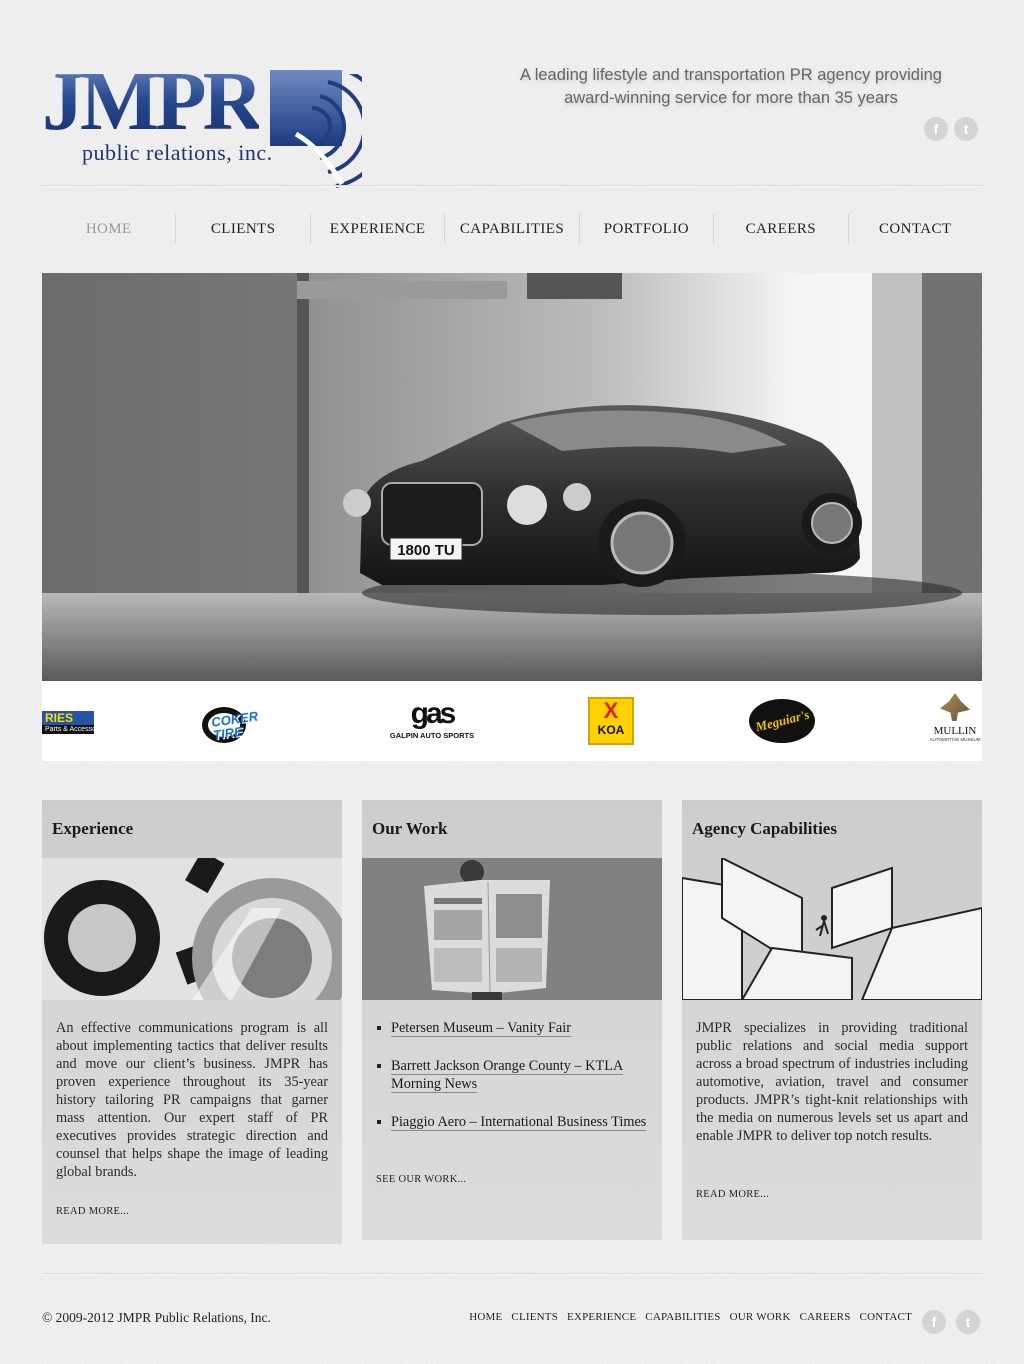 The height and width of the screenshot is (1364, 1024). I want to click on mascot-icon, so click(955, 707).